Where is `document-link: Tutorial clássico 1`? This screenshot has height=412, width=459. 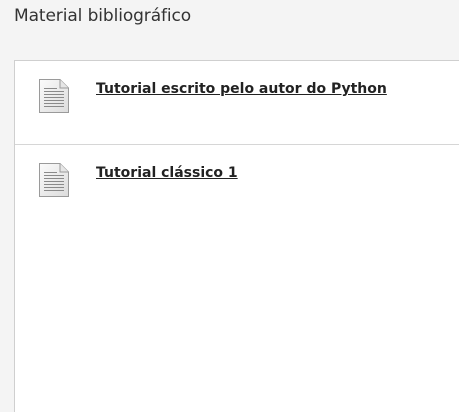
document-link: Tutorial clássico 1 is located at coordinates (167, 173).